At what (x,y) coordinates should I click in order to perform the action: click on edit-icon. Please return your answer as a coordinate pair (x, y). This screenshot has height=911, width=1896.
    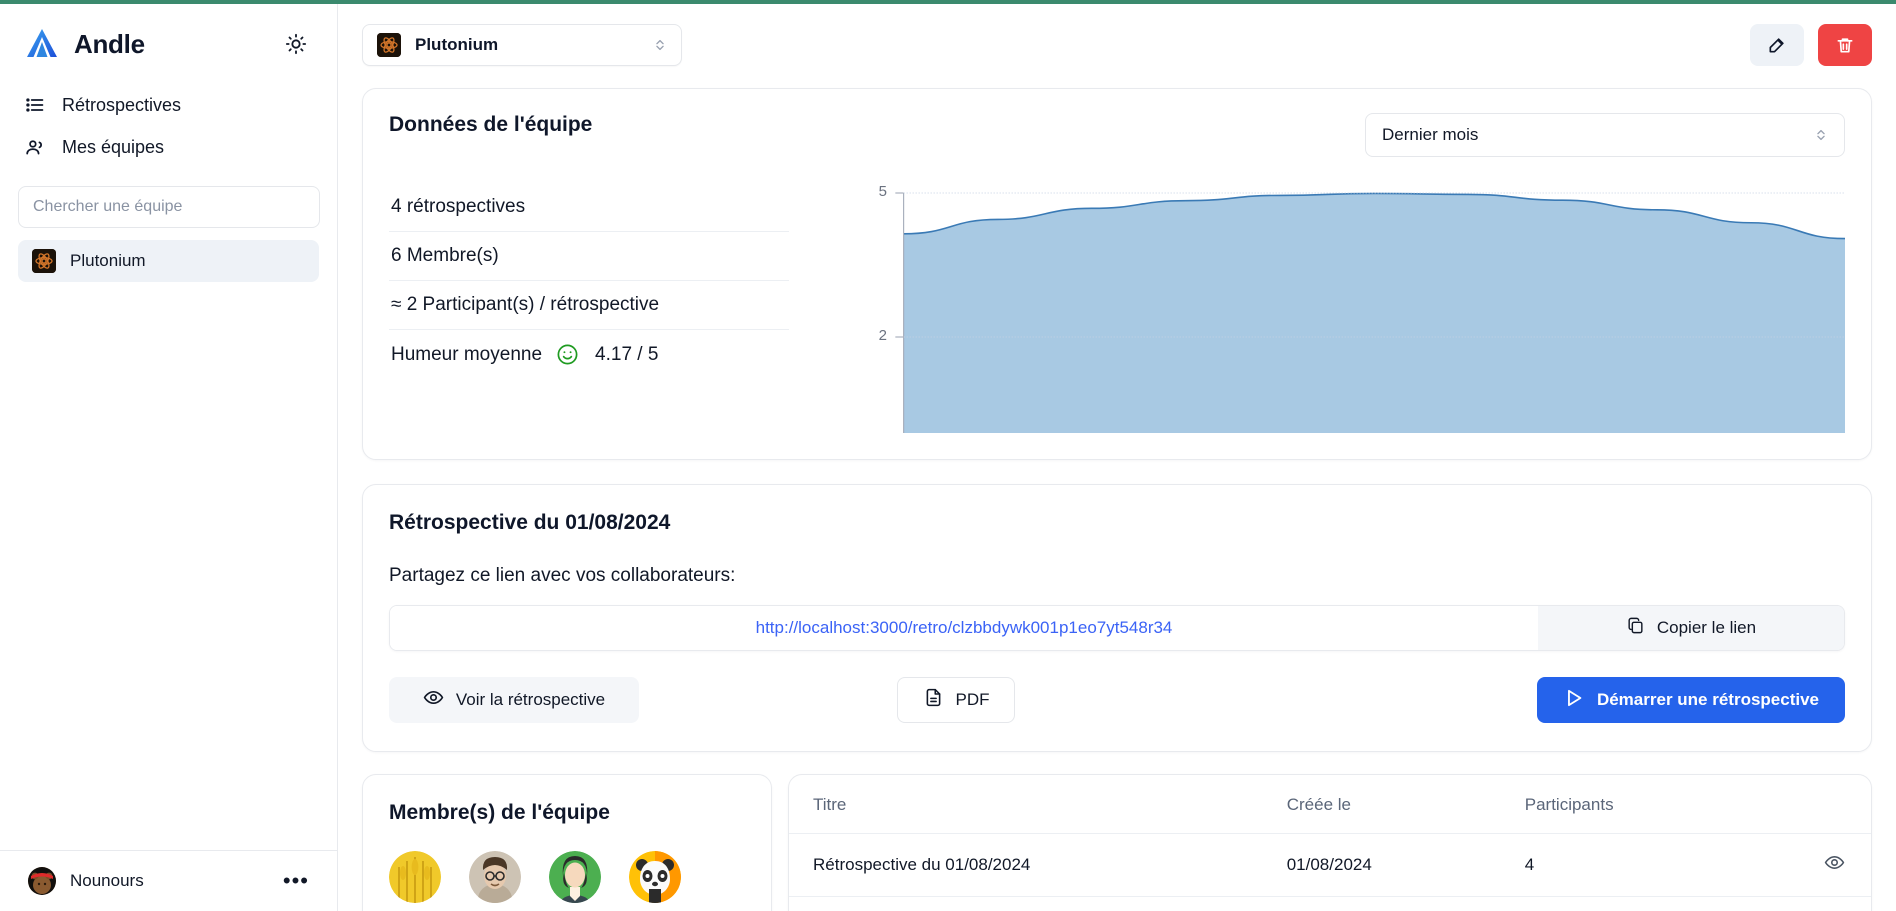
    Looking at the image, I should click on (1777, 45).